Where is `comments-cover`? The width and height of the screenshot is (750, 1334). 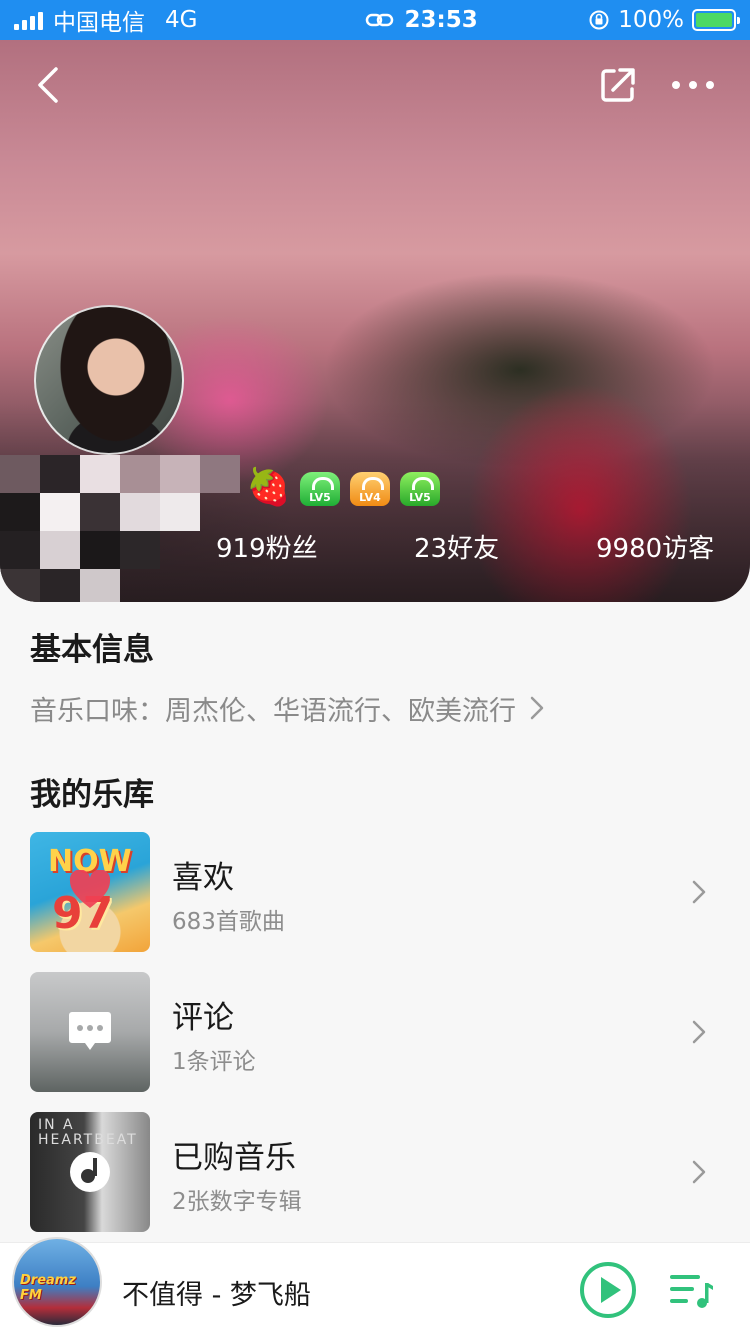
comments-cover is located at coordinates (90, 1032).